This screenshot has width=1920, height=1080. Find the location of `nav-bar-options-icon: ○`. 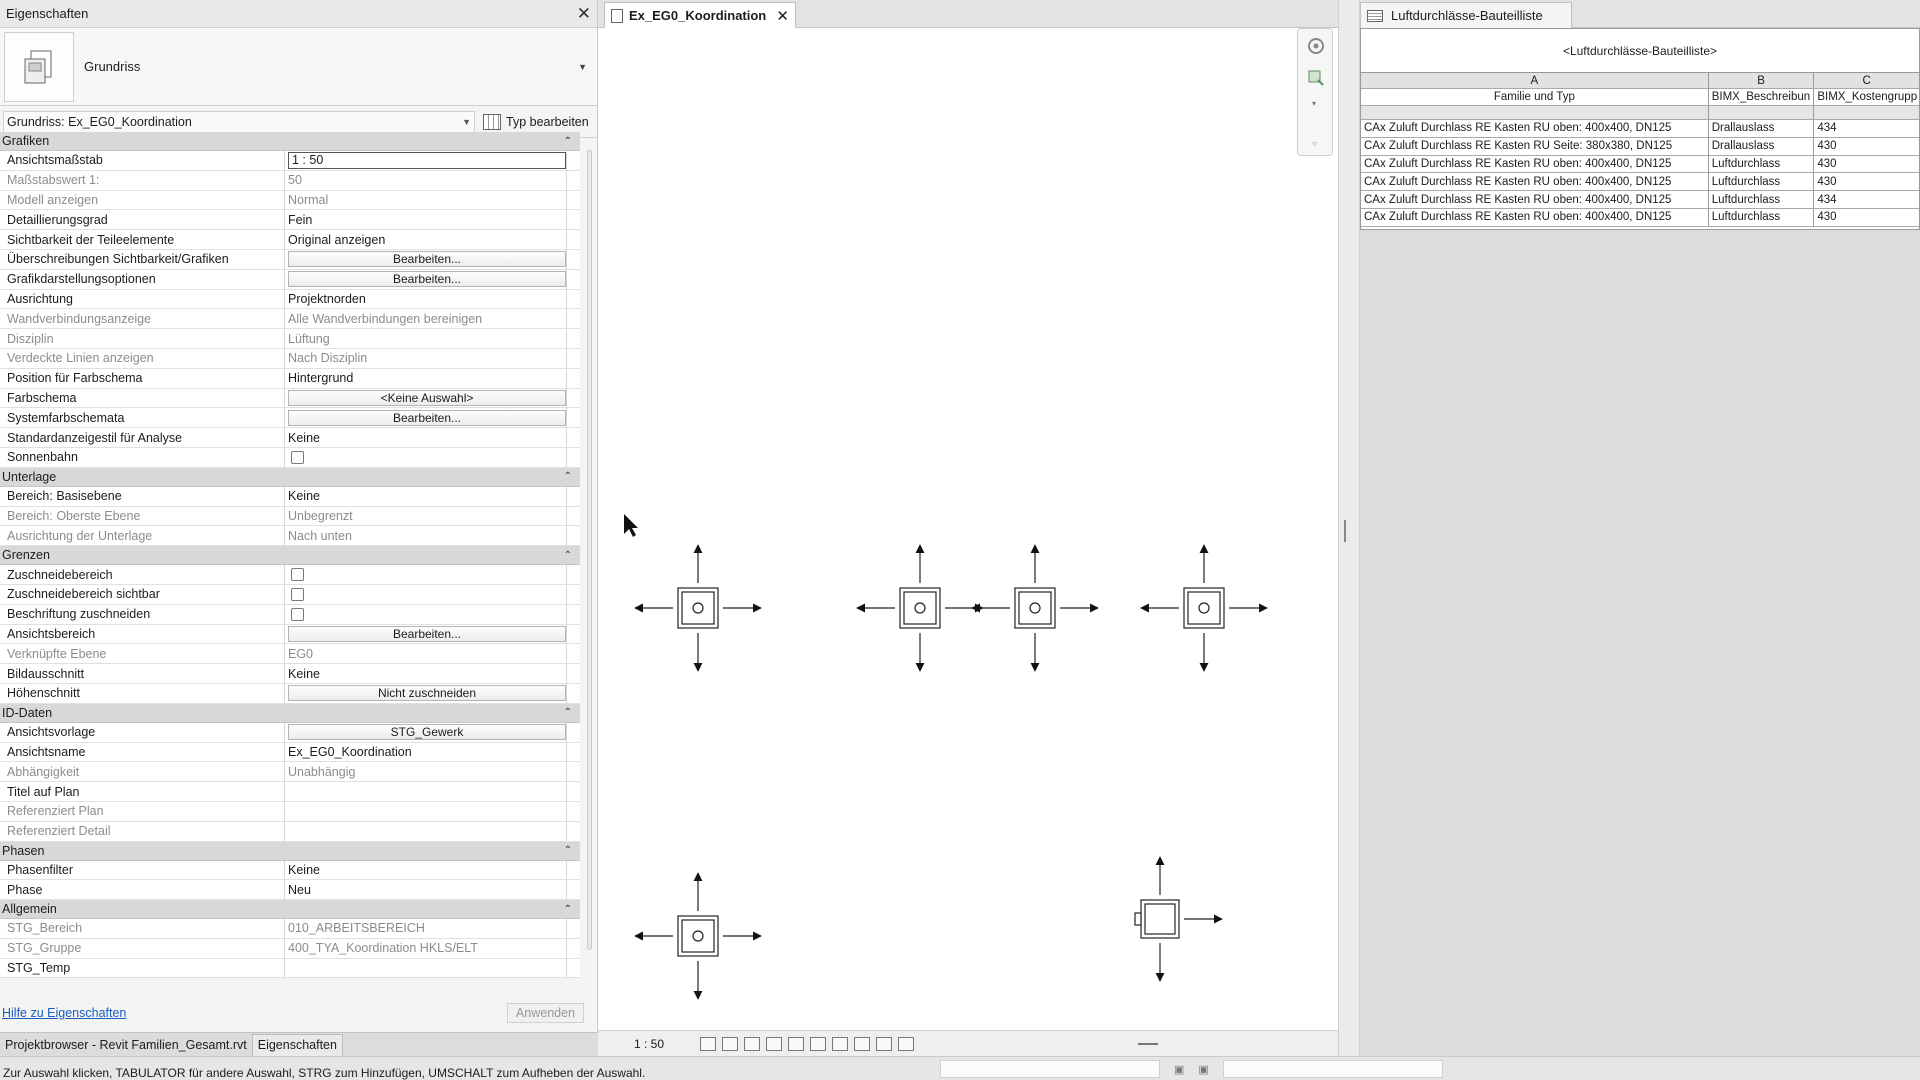

nav-bar-options-icon: ○ is located at coordinates (1314, 143).